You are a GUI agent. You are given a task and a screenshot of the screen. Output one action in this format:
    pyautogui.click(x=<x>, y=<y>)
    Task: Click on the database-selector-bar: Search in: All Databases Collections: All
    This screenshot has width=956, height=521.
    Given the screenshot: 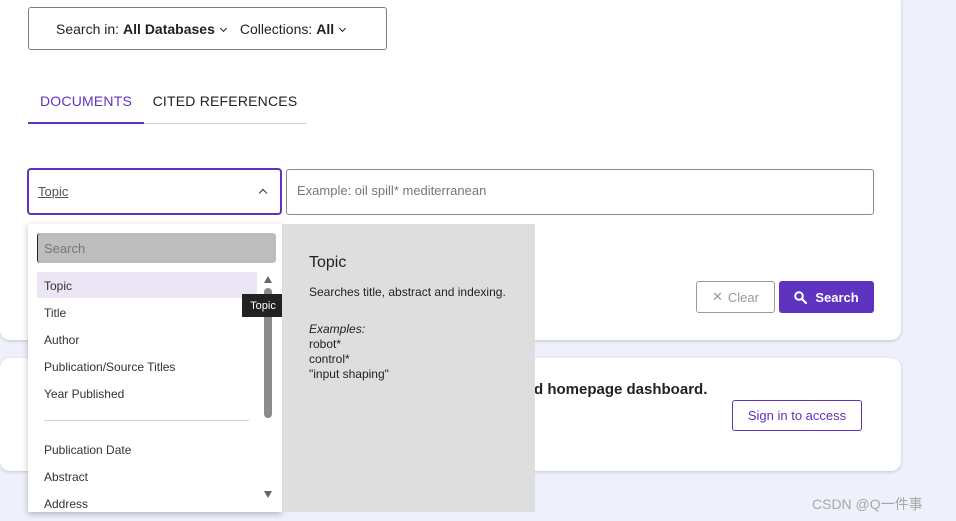 What is the action you would take?
    pyautogui.click(x=207, y=28)
    